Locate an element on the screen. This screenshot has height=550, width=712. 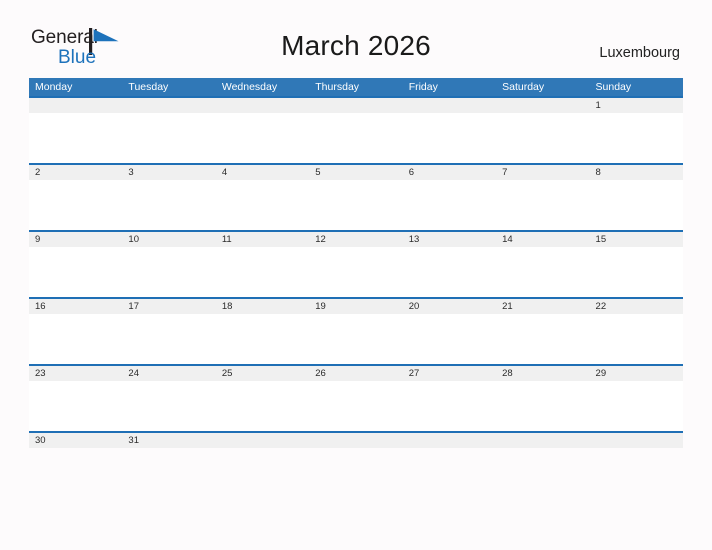
week-date-strip: 16 17 18 19 20 21 22 is located at coordinates (356, 306).